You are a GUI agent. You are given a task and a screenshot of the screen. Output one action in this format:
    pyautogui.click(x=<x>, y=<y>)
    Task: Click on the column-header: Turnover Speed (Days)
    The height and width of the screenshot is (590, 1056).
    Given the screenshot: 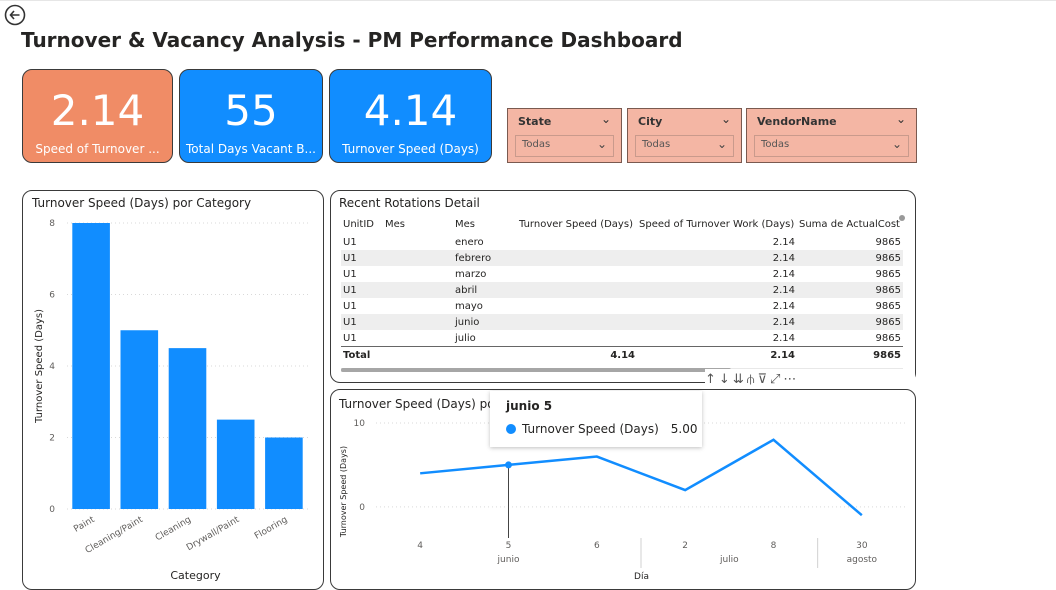 What is the action you would take?
    pyautogui.click(x=577, y=224)
    